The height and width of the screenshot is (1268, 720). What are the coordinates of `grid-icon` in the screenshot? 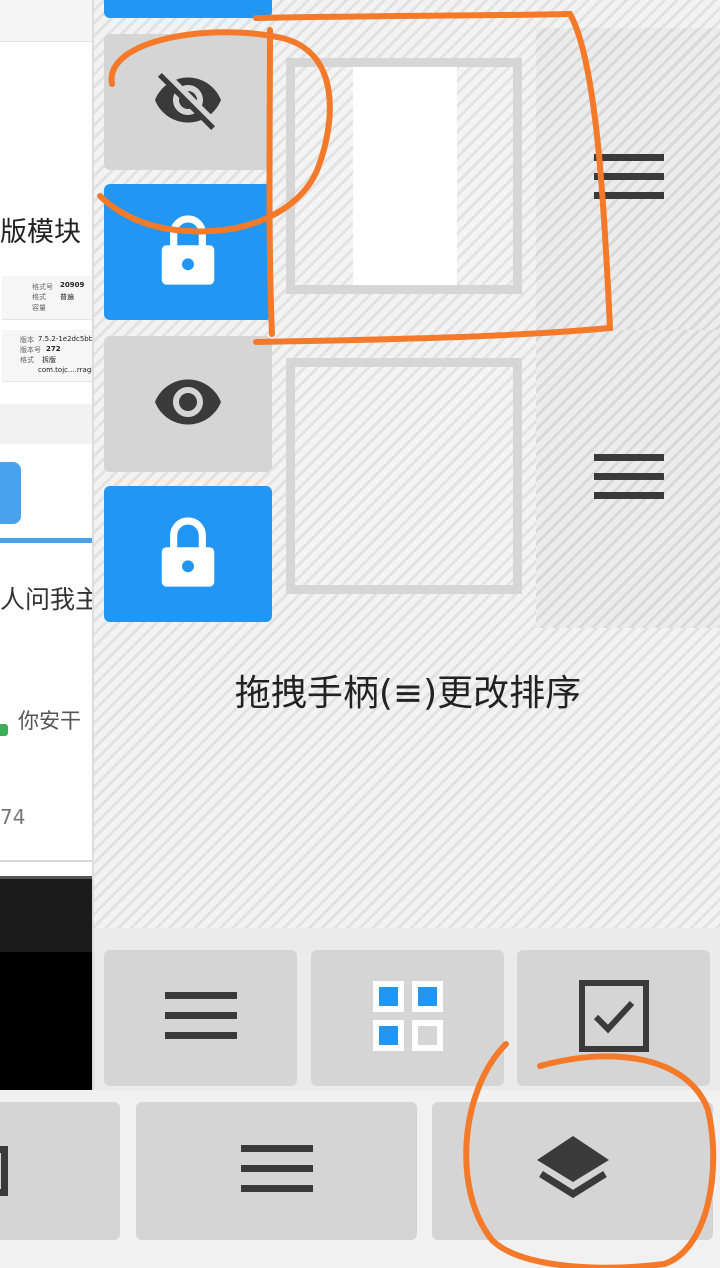 It's located at (407, 1018).